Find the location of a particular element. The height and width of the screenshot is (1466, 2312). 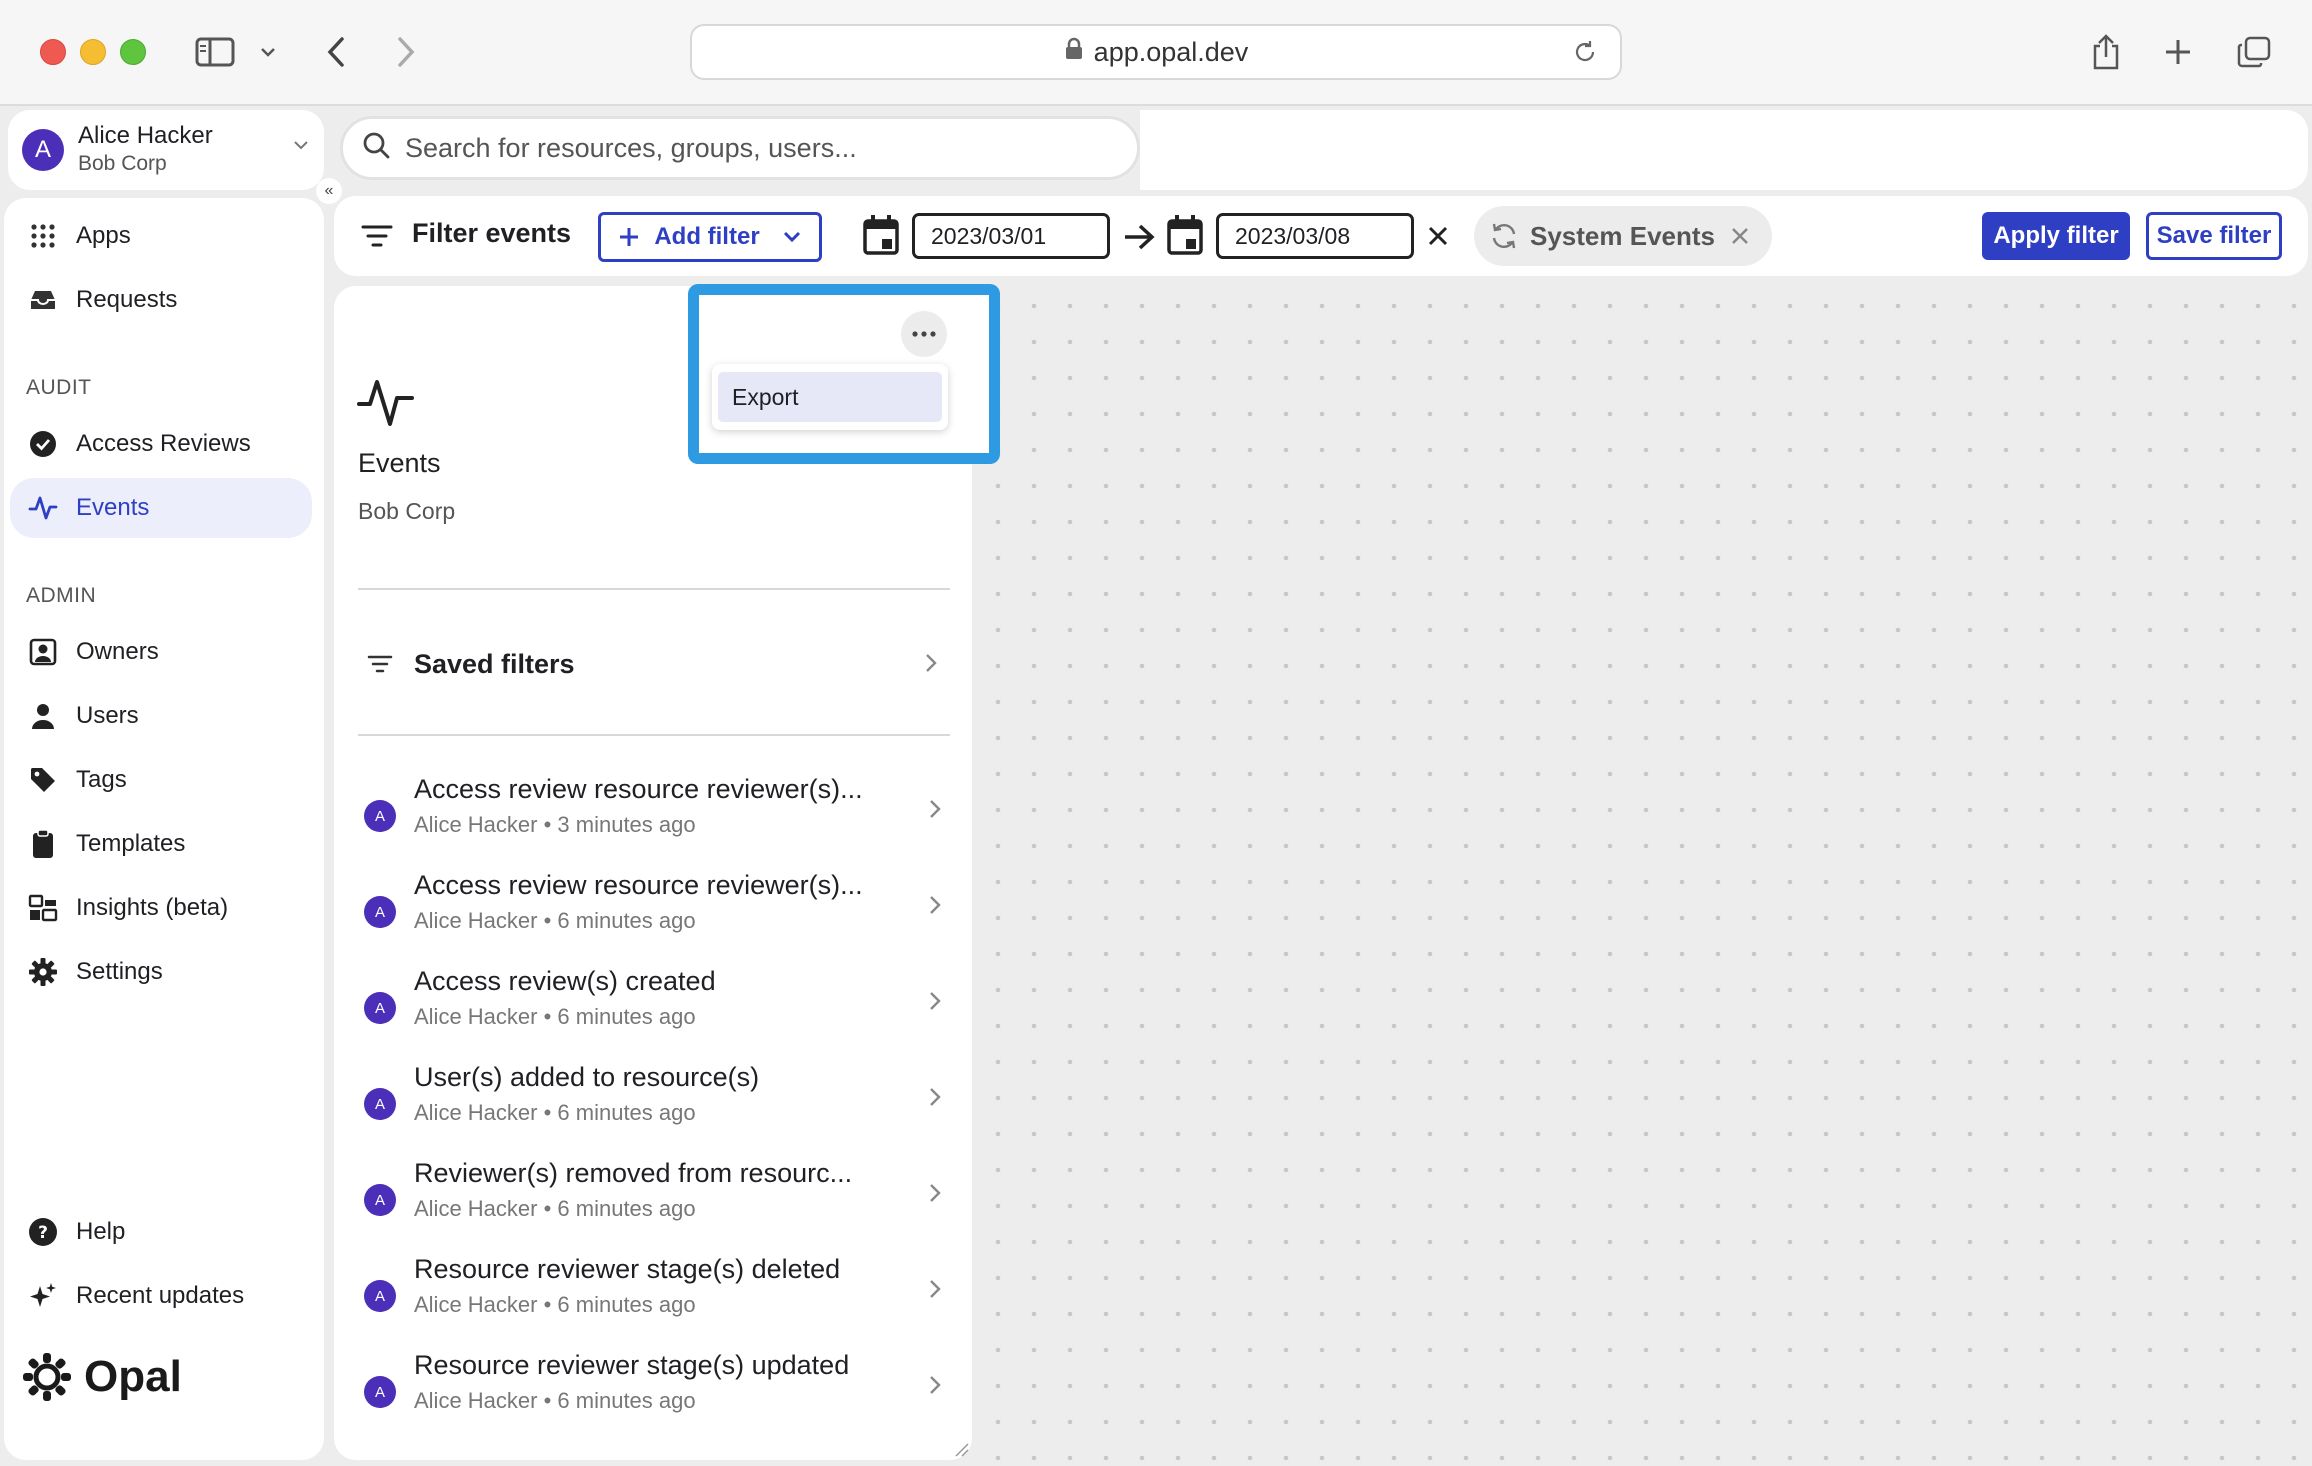

opal-logo: Opal is located at coordinates (102, 1377).